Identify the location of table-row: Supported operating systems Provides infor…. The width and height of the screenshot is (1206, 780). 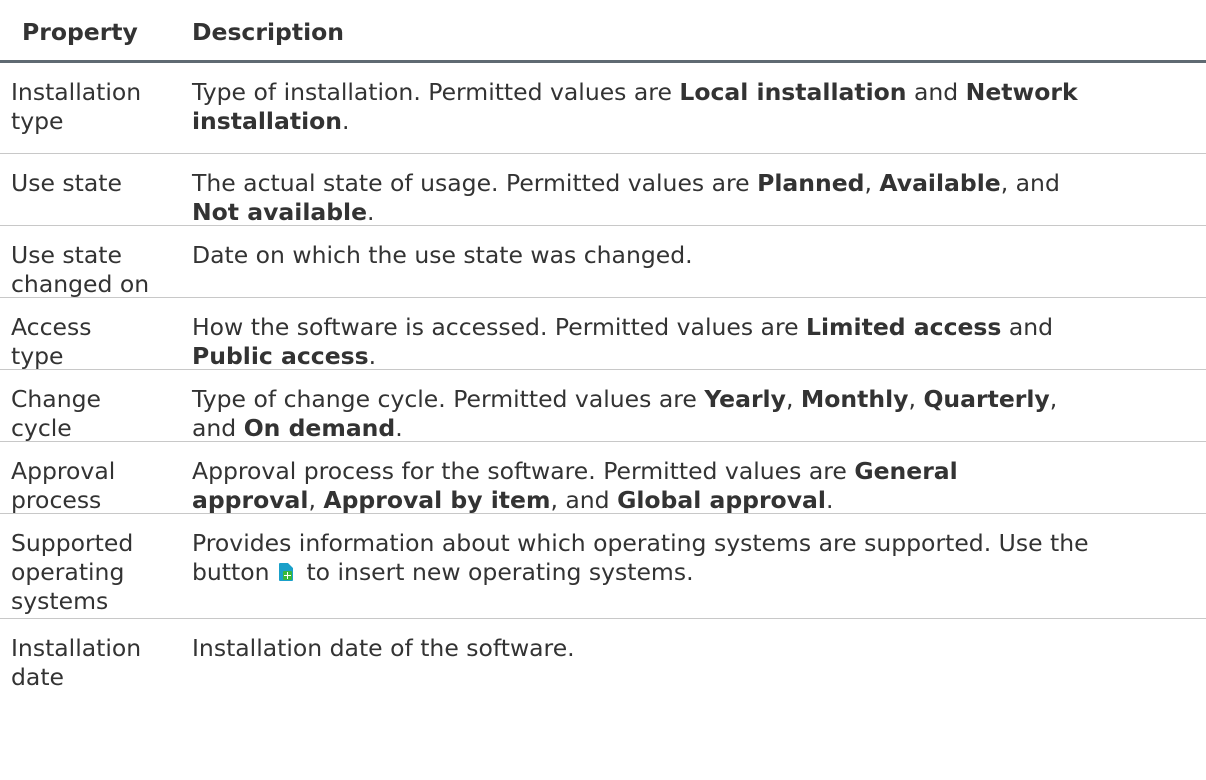
(603, 566).